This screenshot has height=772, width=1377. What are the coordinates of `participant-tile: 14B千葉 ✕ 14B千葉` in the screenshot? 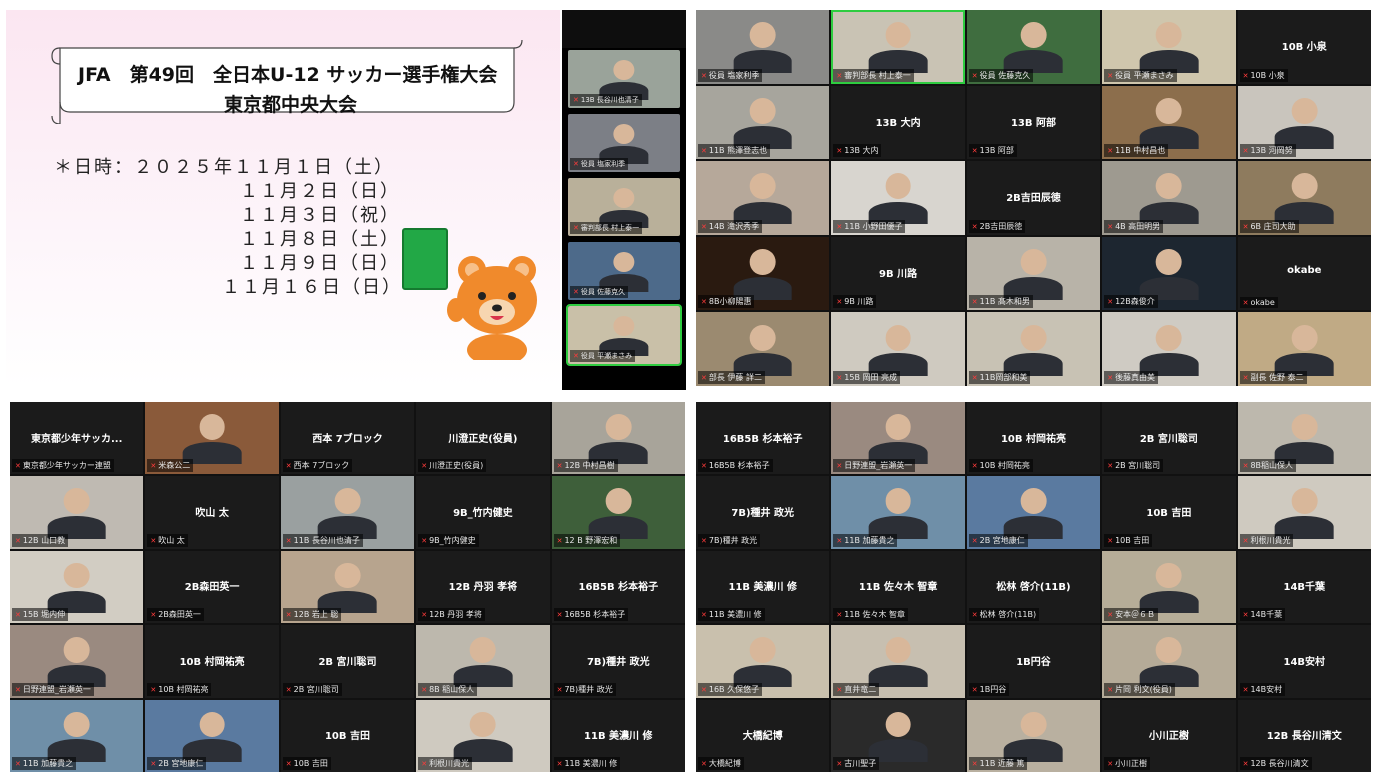 It's located at (1304, 587).